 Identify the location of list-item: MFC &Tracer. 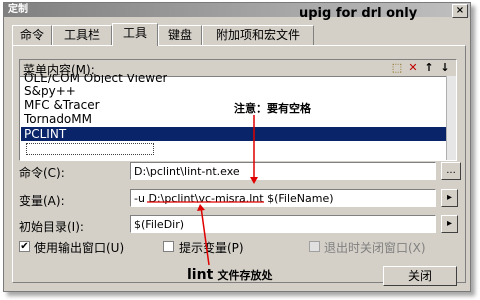
(62, 105).